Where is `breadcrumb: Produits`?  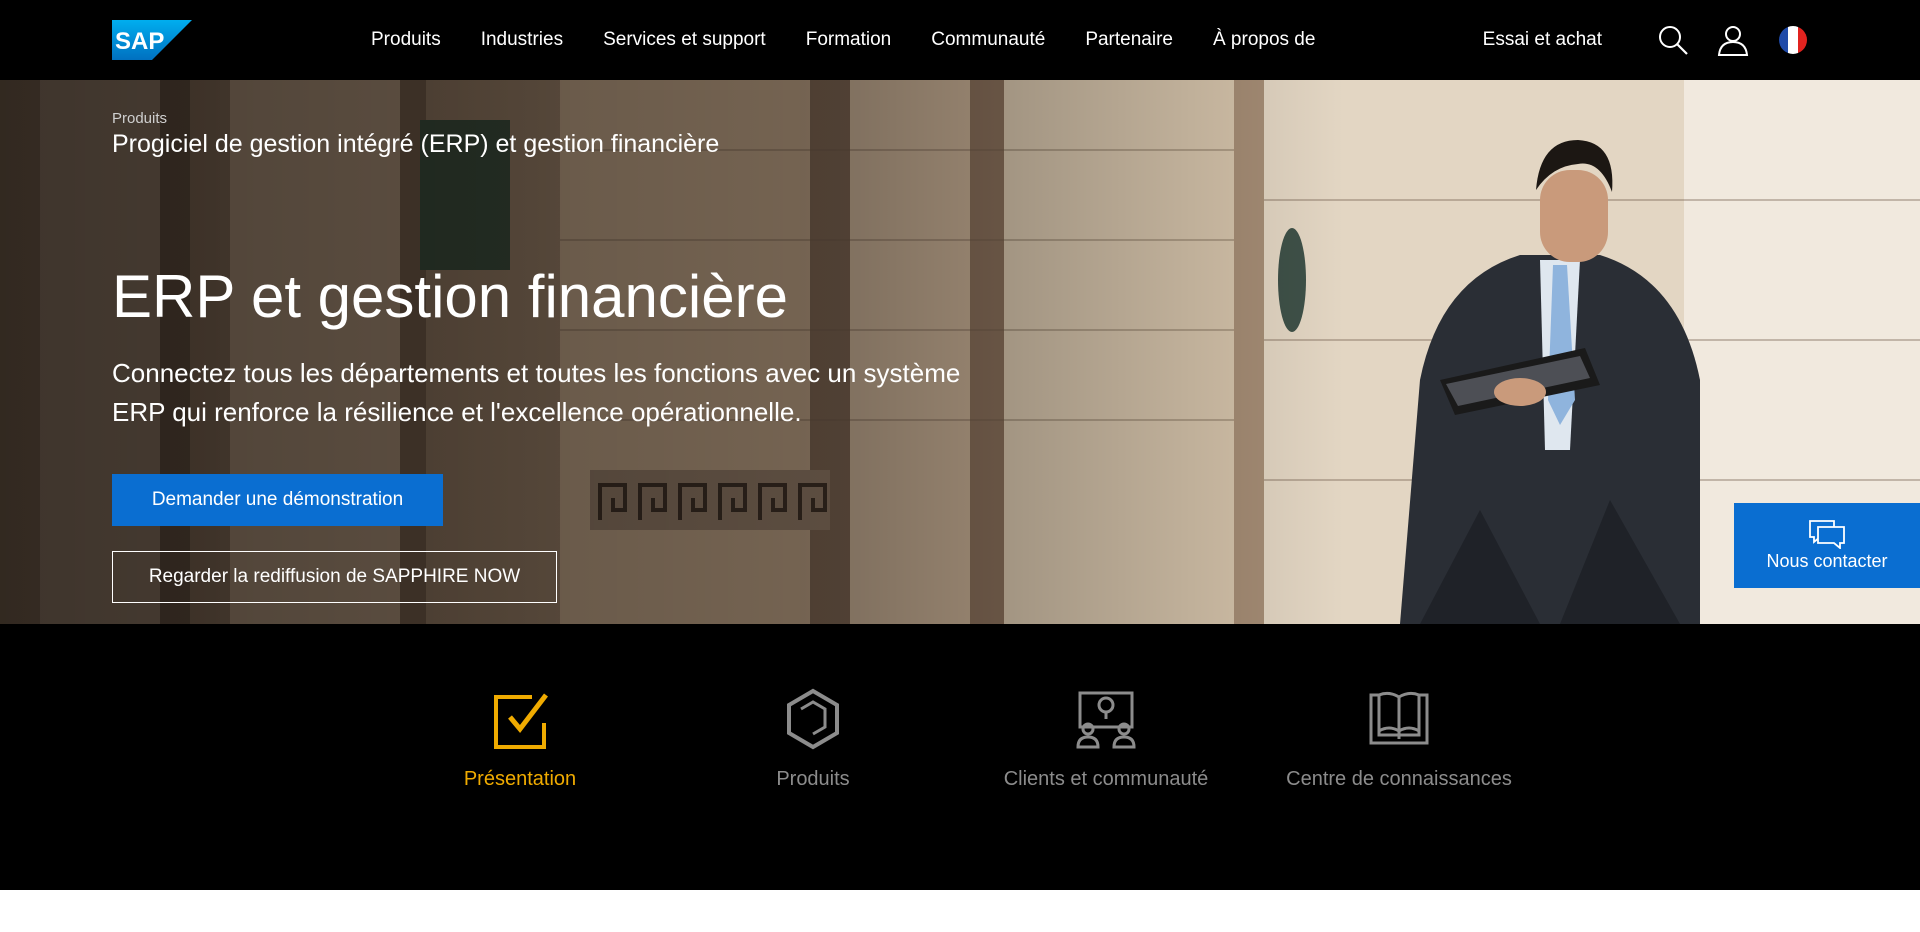 breadcrumb: Produits is located at coordinates (139, 118).